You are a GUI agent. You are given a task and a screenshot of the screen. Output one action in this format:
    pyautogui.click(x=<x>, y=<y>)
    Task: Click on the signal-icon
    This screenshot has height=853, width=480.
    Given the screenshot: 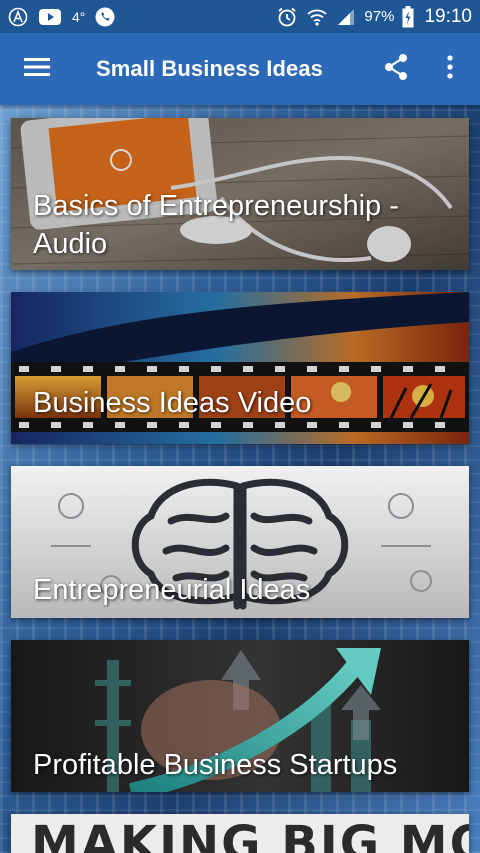 What is the action you would take?
    pyautogui.click(x=346, y=17)
    